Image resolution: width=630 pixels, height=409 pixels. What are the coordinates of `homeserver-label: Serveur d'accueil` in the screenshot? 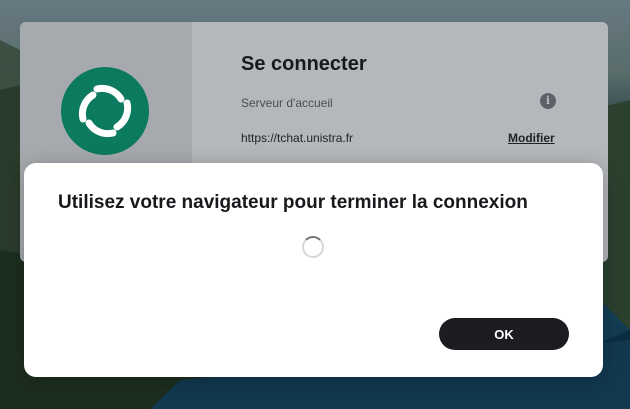 It's located at (287, 103).